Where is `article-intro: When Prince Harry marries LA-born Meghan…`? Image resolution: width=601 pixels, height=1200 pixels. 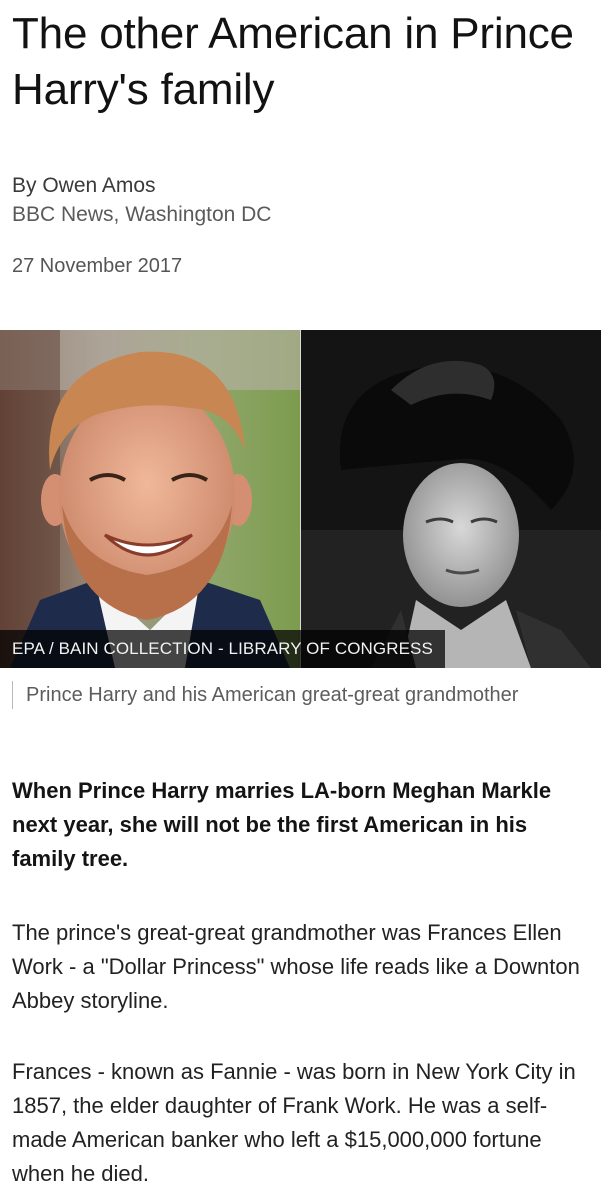 article-intro: When Prince Harry marries LA-born Meghan… is located at coordinates (282, 824).